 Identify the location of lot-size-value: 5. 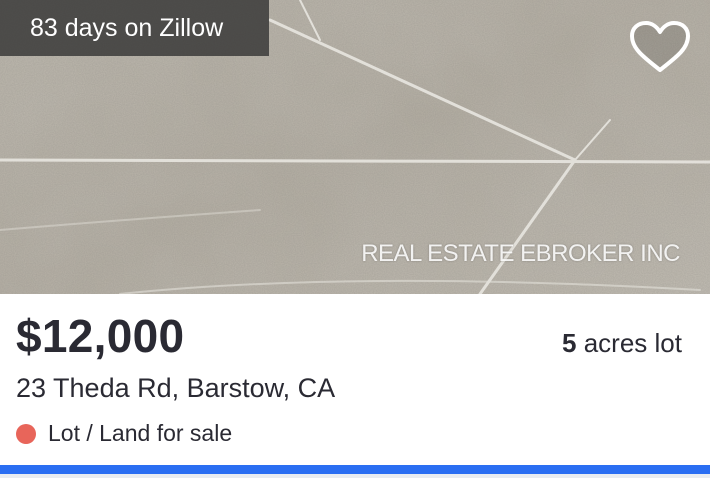
(569, 343).